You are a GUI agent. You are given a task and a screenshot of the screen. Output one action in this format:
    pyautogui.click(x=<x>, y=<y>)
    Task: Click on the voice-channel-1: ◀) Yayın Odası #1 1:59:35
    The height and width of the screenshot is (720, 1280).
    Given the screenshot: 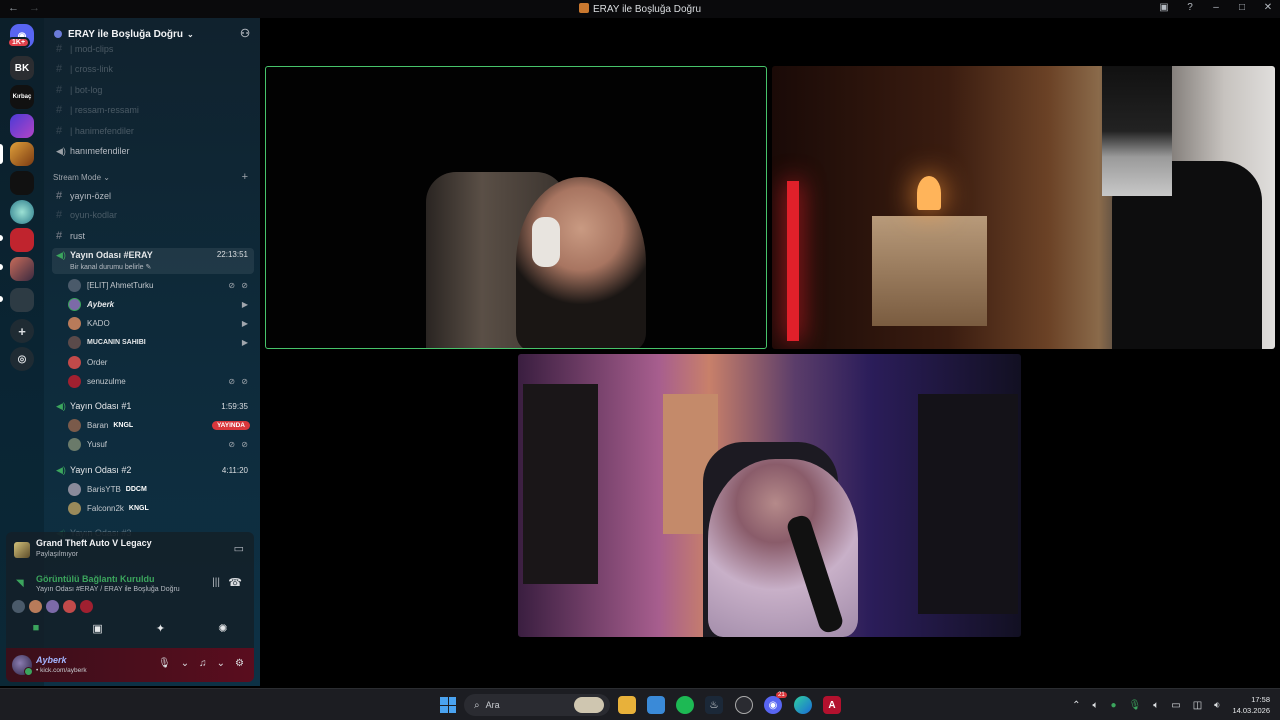 What is the action you would take?
    pyautogui.click(x=153, y=406)
    